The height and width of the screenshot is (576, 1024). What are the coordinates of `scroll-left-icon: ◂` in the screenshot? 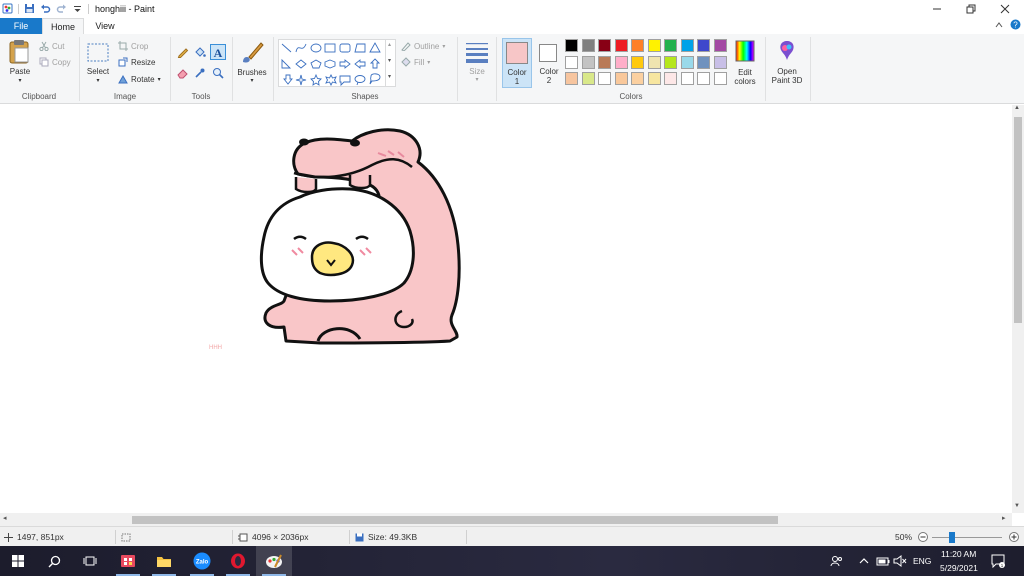 It's located at (5, 518).